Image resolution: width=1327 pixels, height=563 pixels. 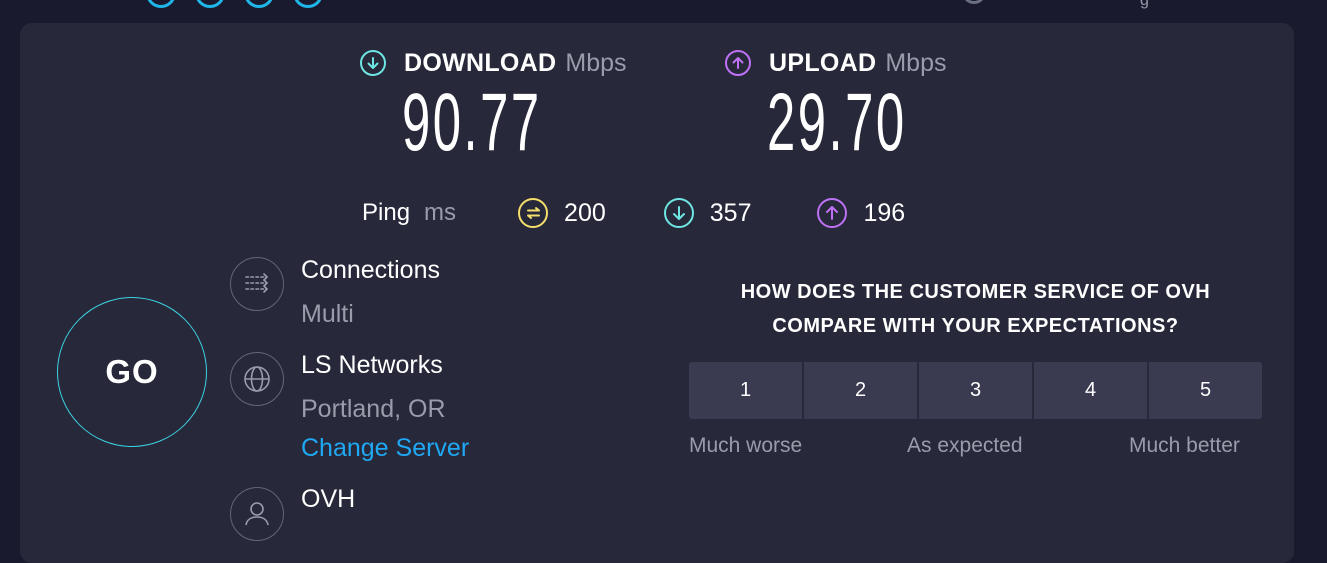 I want to click on download-metric: DOWNLOAD Mbps, so click(x=493, y=63).